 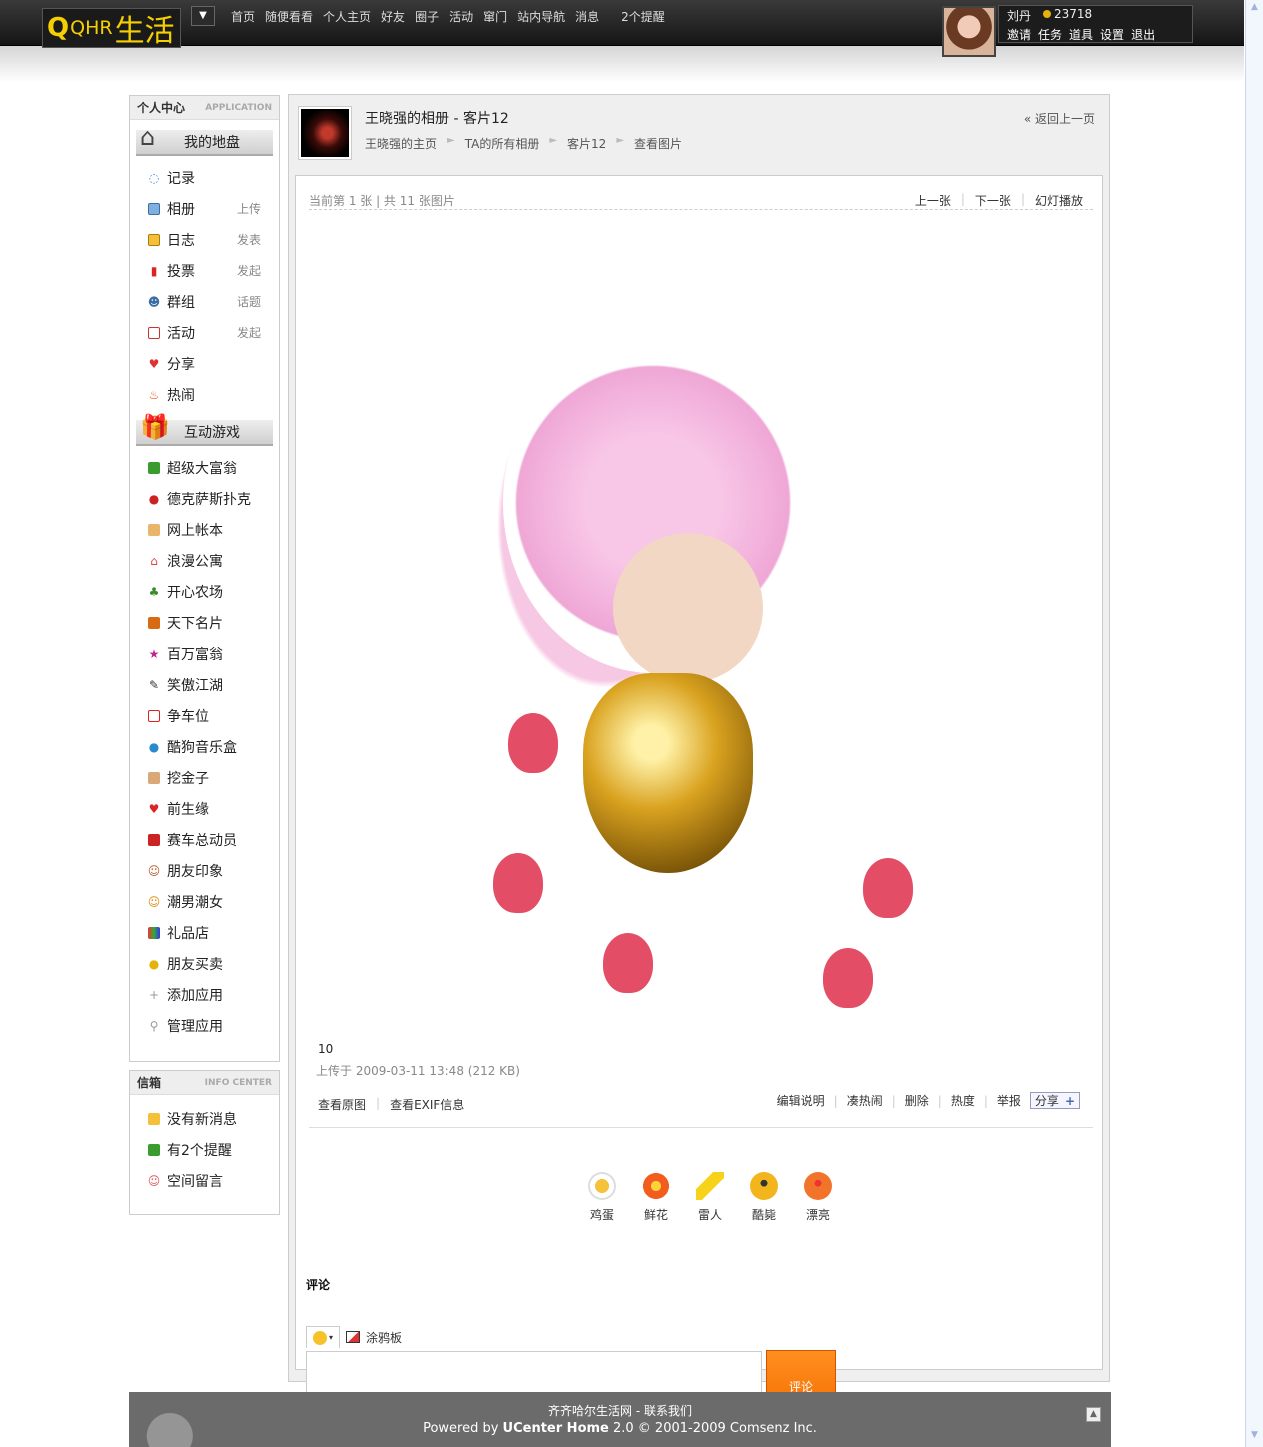 I want to click on start-event-link: 发起, so click(x=249, y=332).